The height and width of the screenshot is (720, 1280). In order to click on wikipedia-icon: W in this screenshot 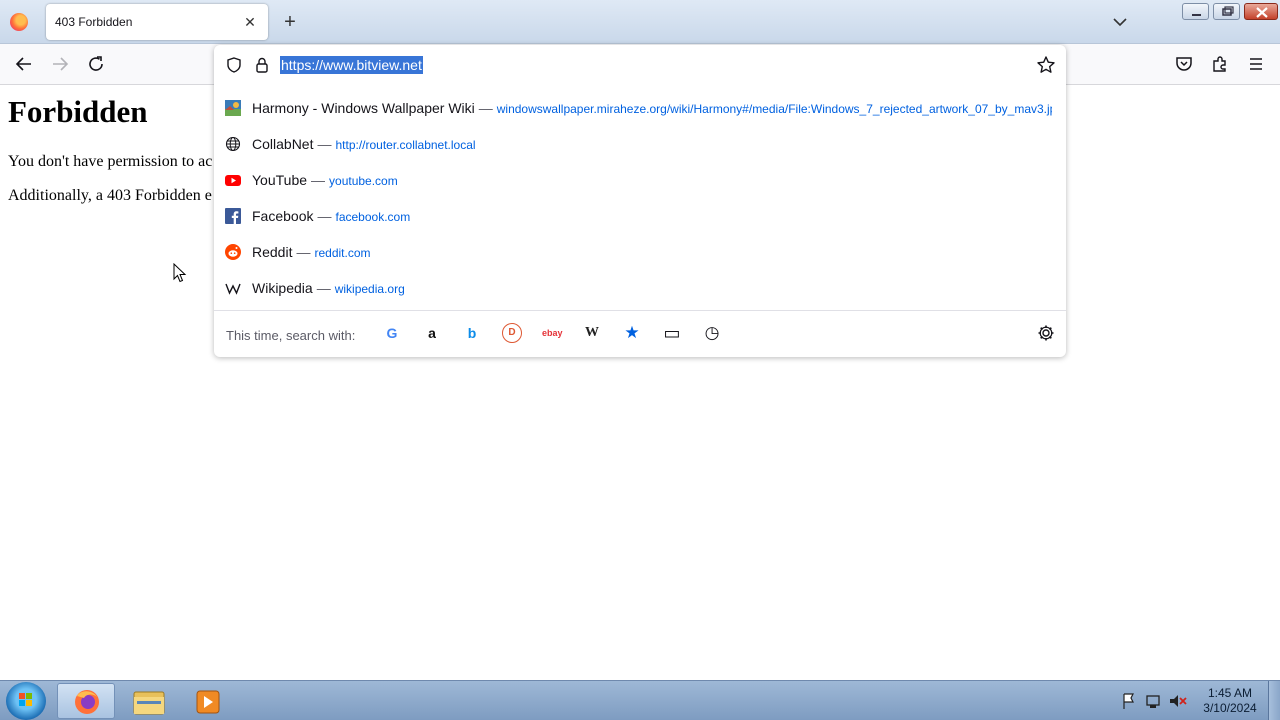, I will do `click(592, 333)`.